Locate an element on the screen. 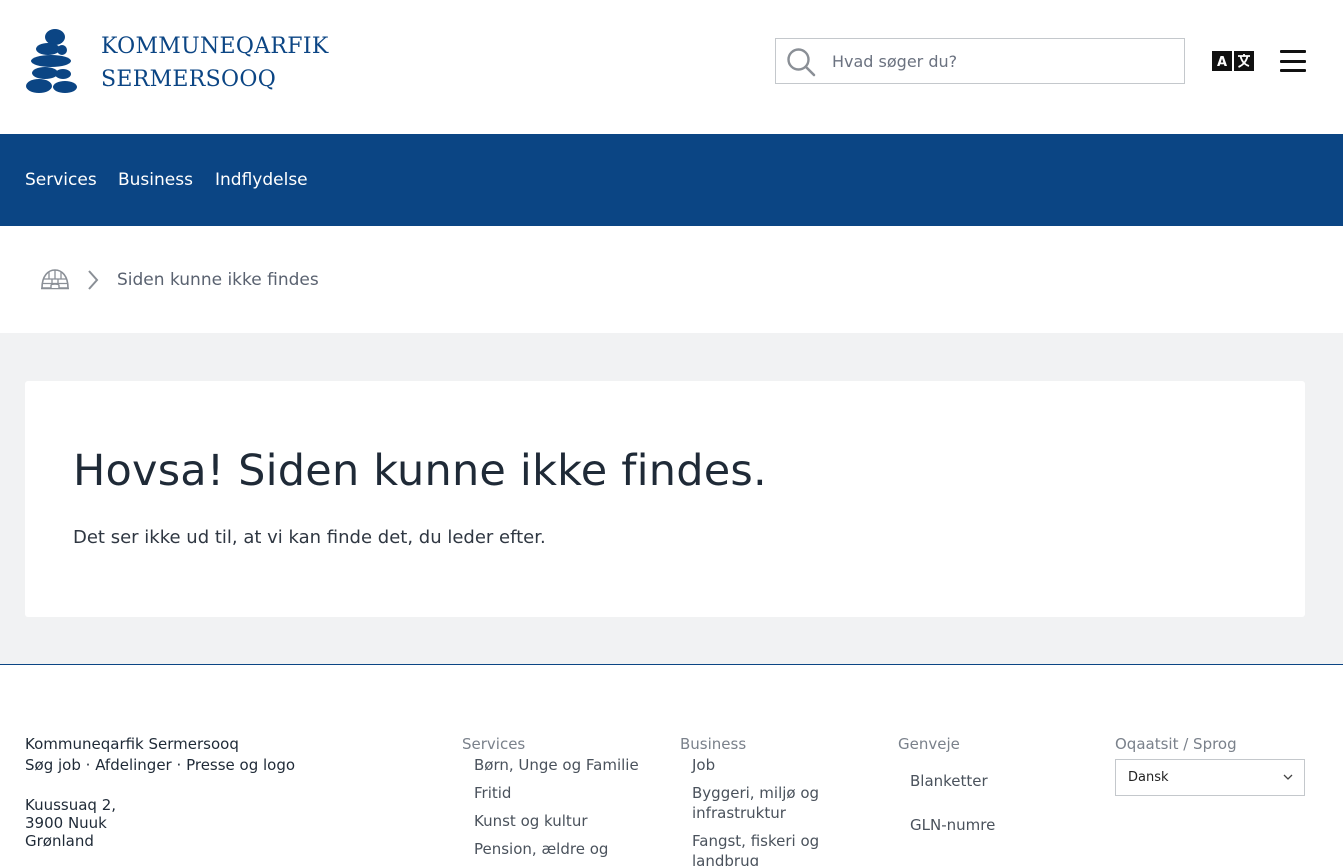  igloo-home-icon is located at coordinates (55, 279).